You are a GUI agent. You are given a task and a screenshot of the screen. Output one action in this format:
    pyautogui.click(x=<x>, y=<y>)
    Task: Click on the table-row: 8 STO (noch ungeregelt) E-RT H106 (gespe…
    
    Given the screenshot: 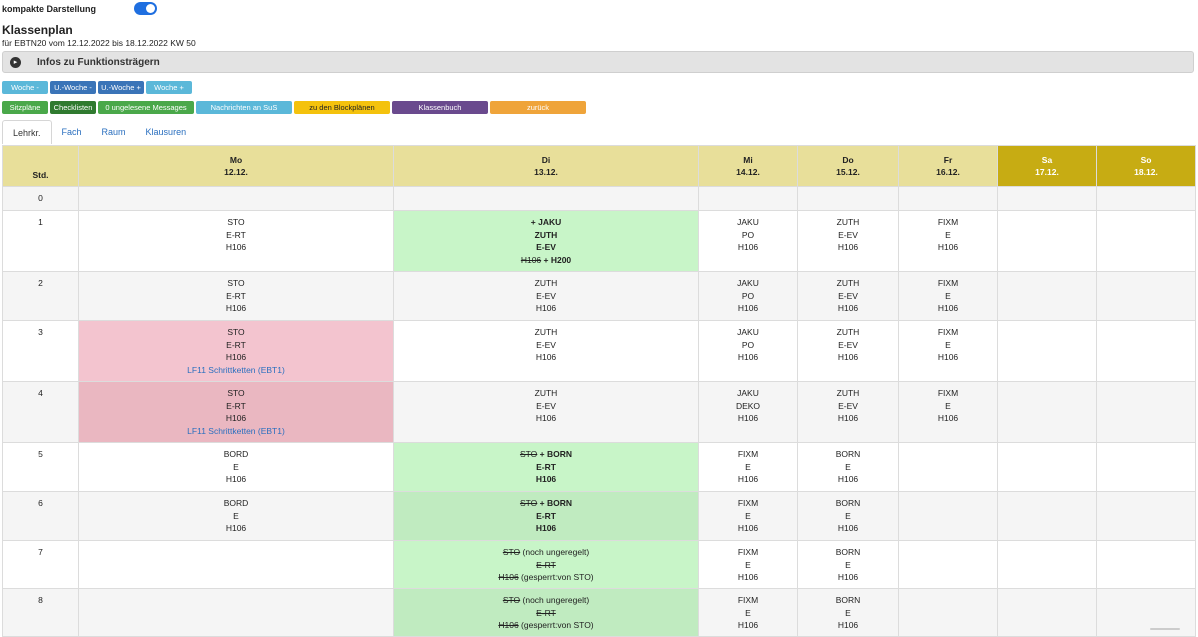 What is the action you would take?
    pyautogui.click(x=599, y=612)
    